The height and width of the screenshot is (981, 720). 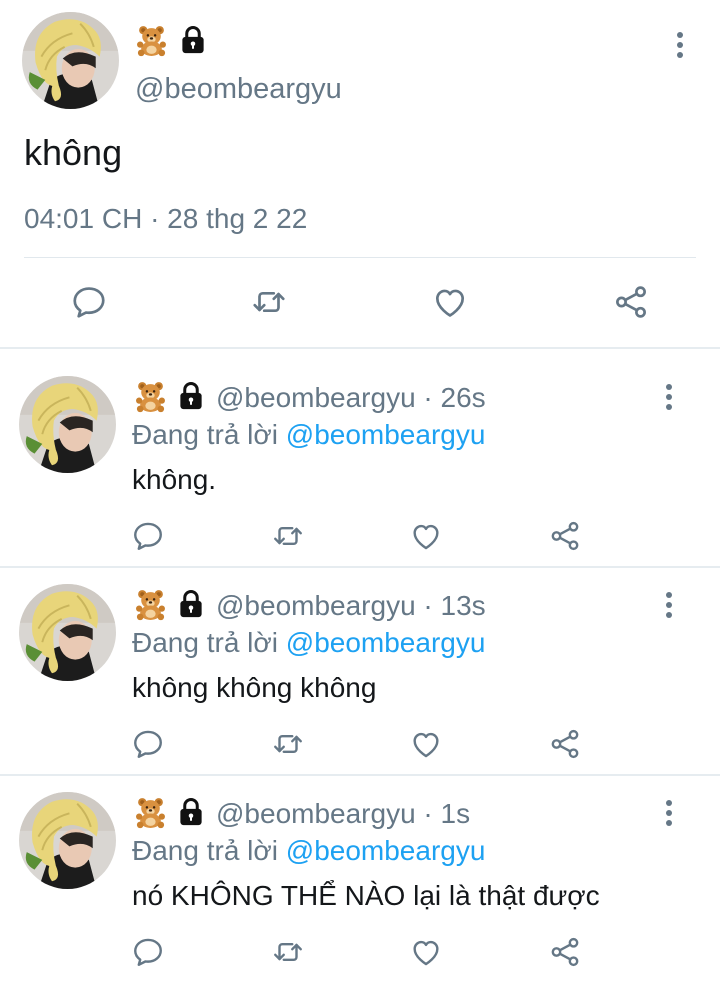 What do you see at coordinates (343, 814) in the screenshot?
I see `reply-handle-time: @beombeargyu · 1s` at bounding box center [343, 814].